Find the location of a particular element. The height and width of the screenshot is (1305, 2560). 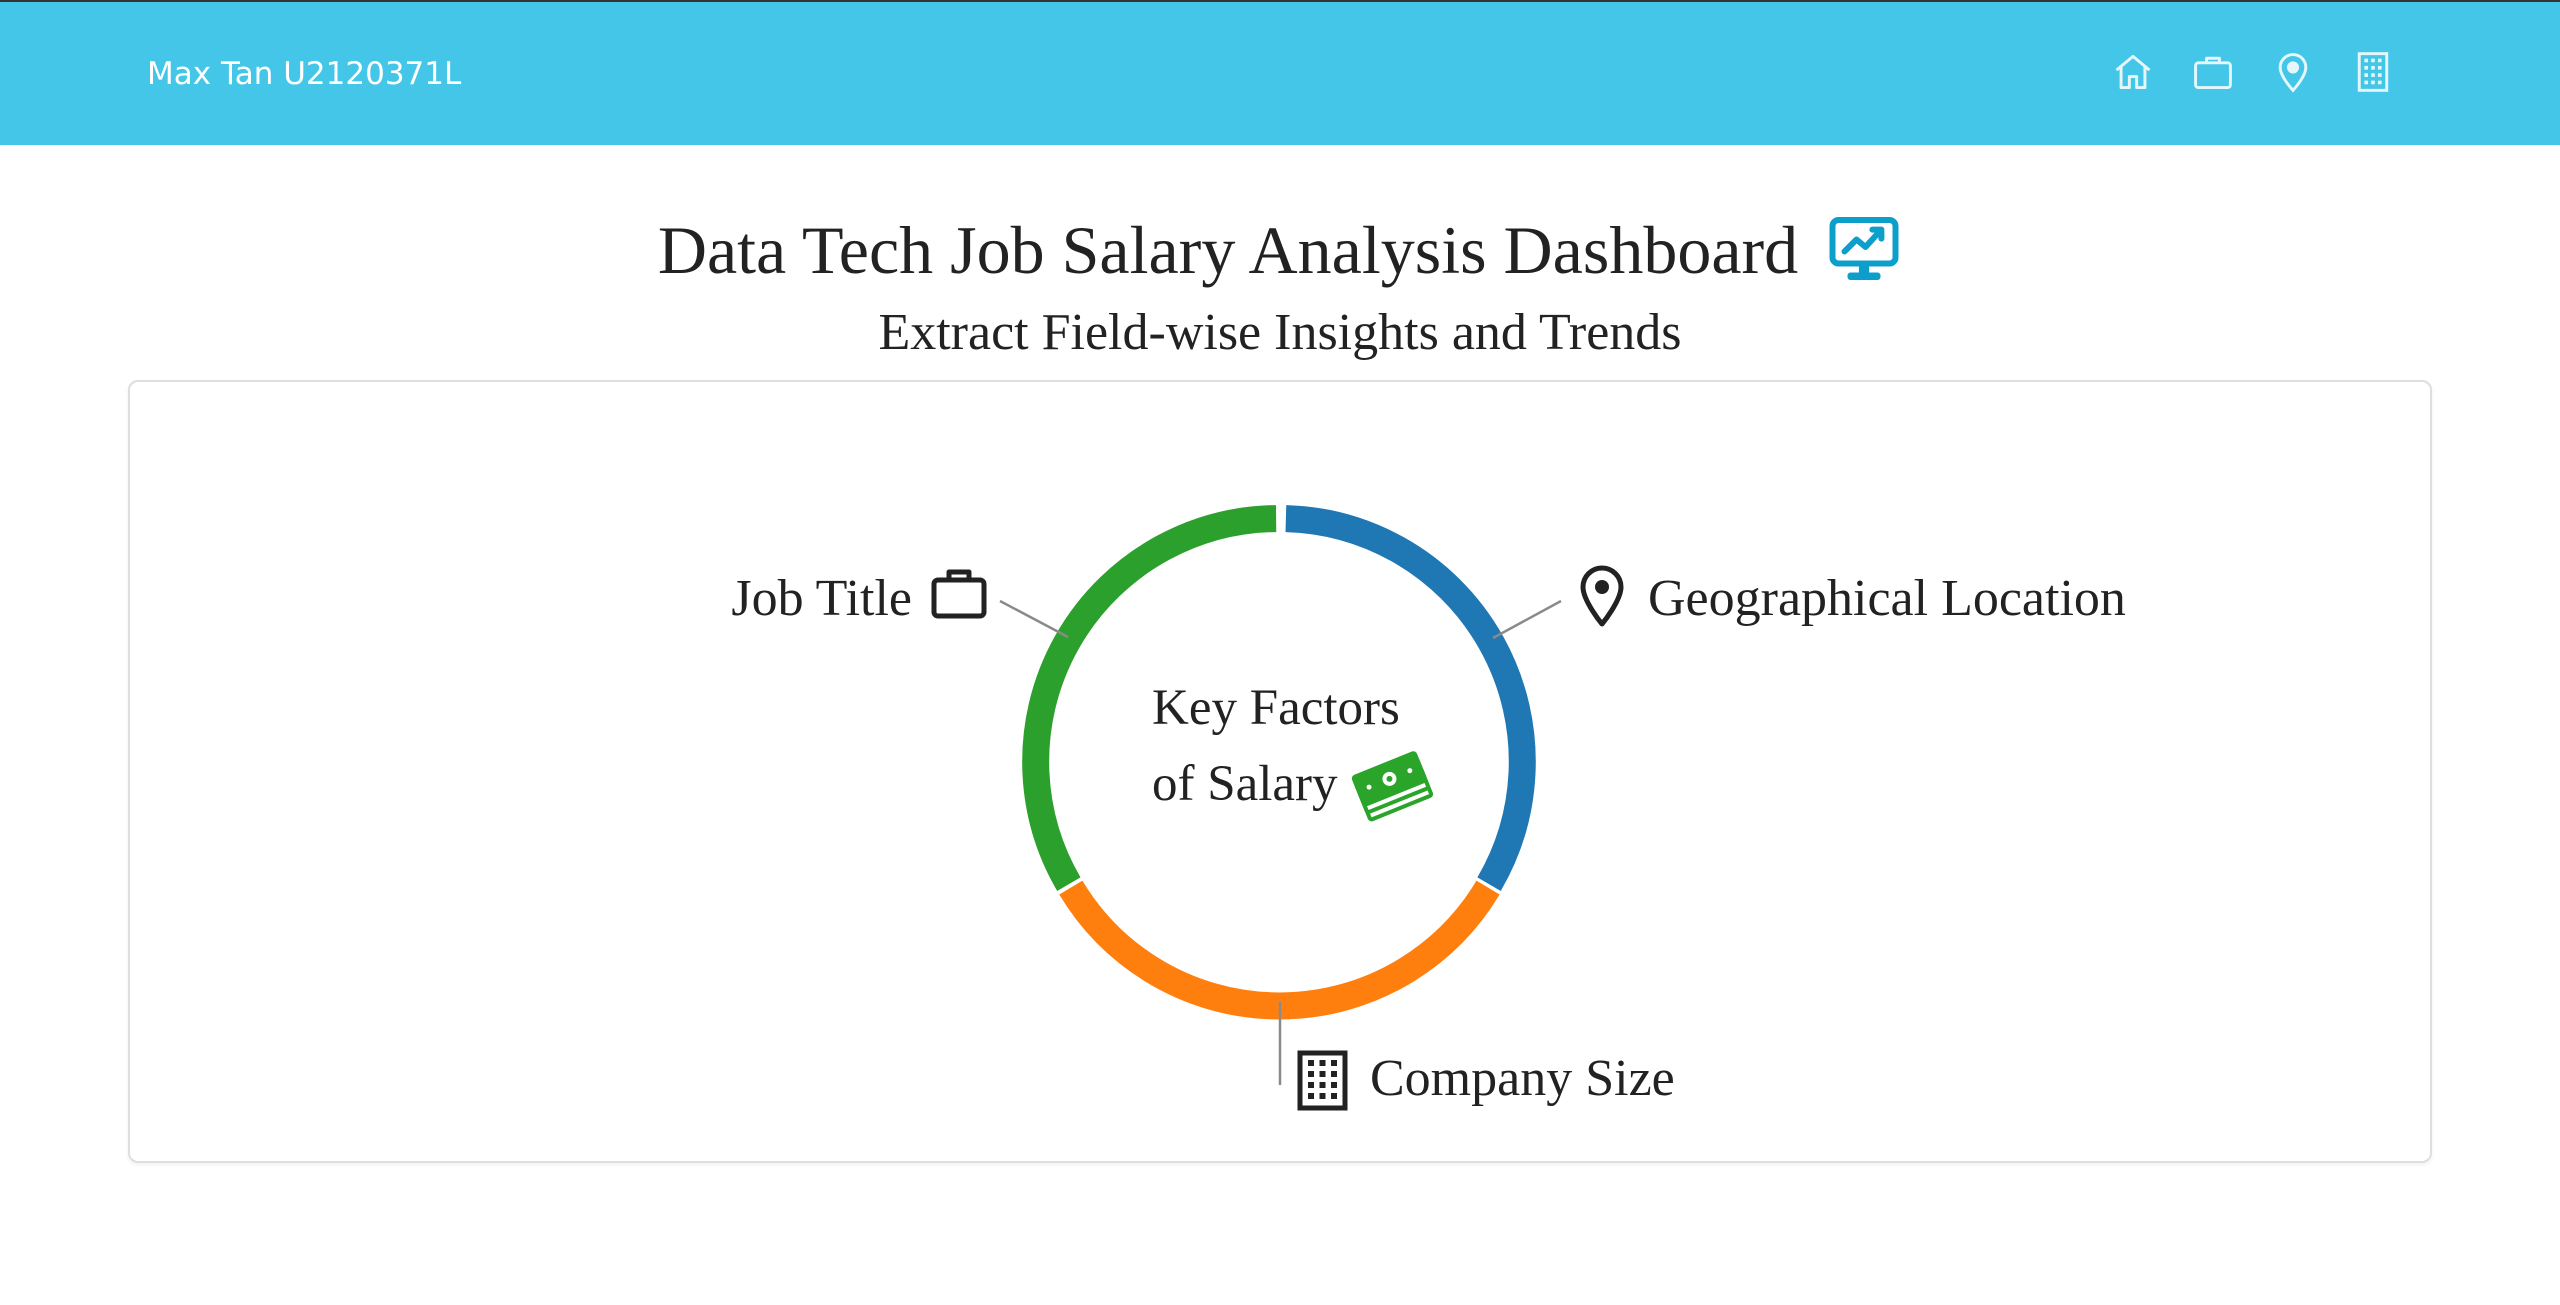

center-text-line1: Key Factors is located at coordinates (1276, 708).